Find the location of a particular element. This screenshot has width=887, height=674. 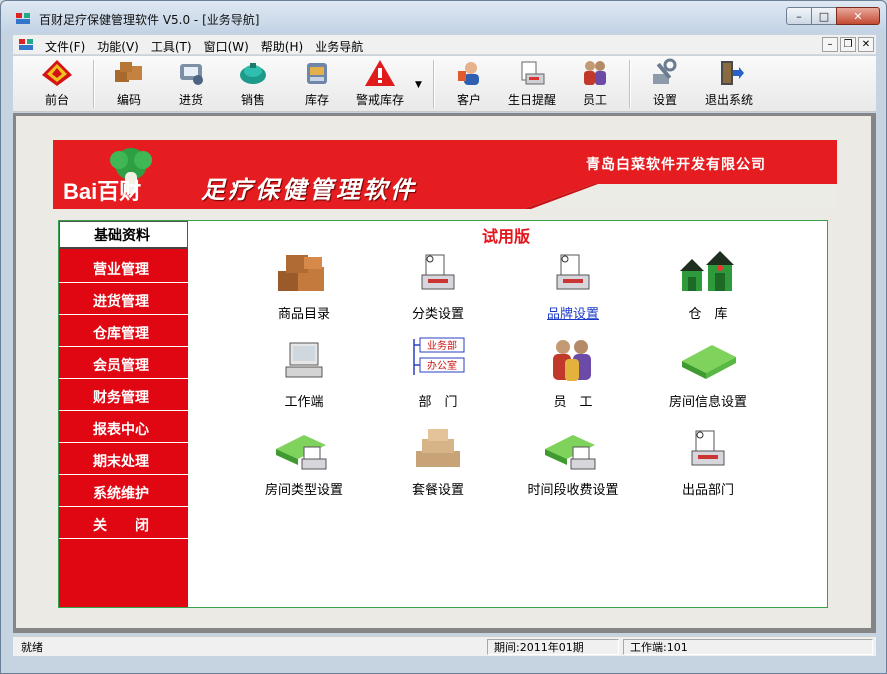

toolbar-code-button: 编码 is located at coordinates (129, 84).